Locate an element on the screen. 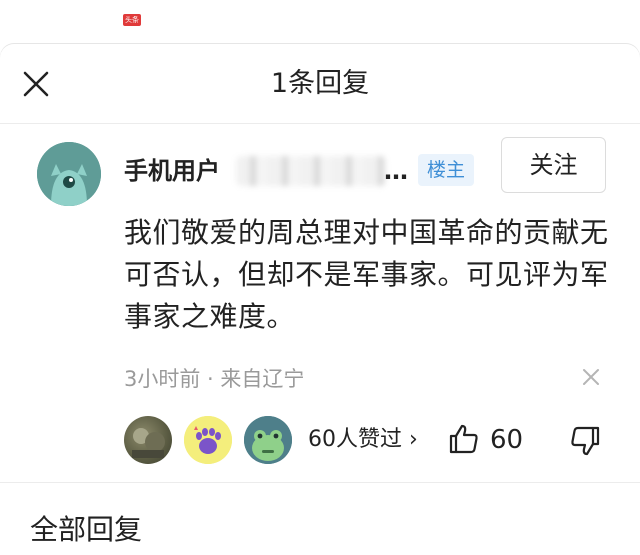  close-icon is located at coordinates (591, 377).